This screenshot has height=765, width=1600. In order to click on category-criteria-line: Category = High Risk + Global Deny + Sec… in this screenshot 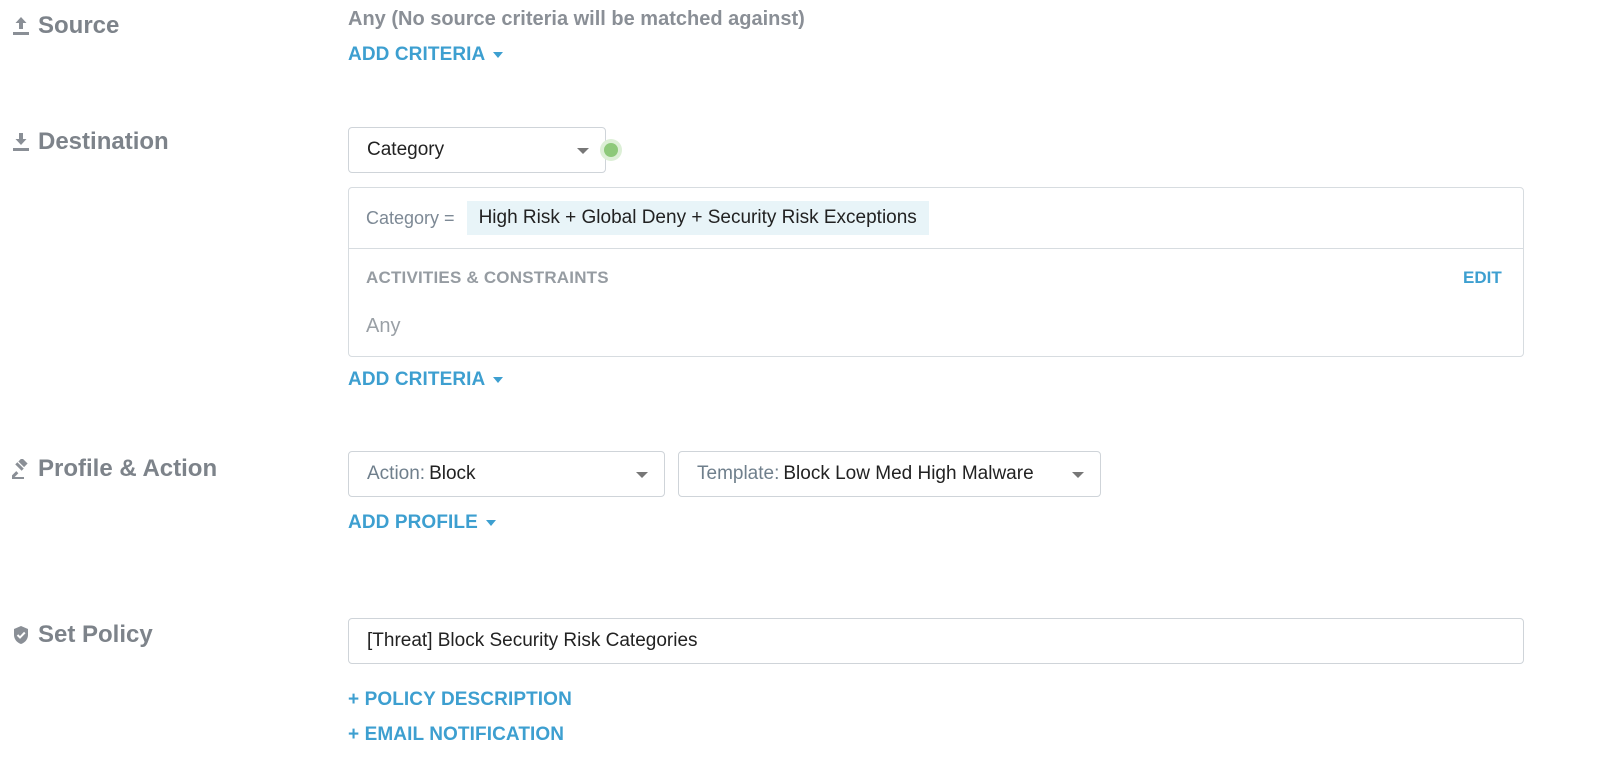, I will do `click(647, 218)`.